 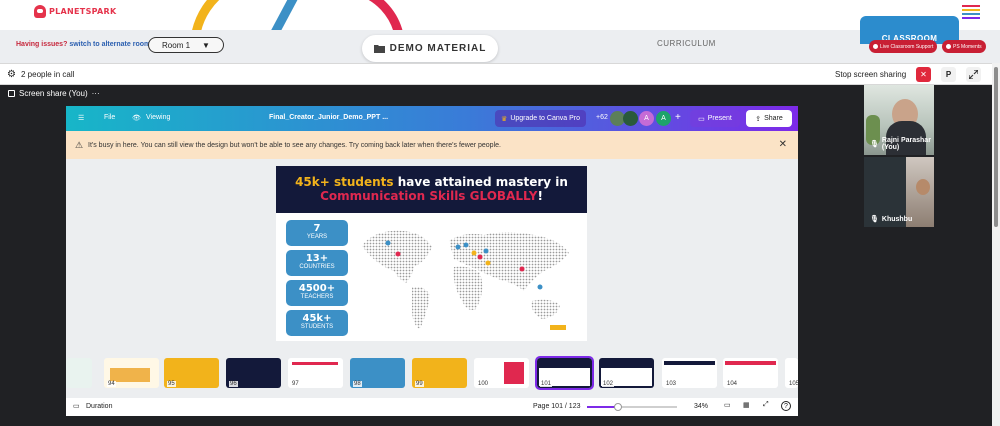 What do you see at coordinates (773, 118) in the screenshot?
I see `share-label: Share` at bounding box center [773, 118].